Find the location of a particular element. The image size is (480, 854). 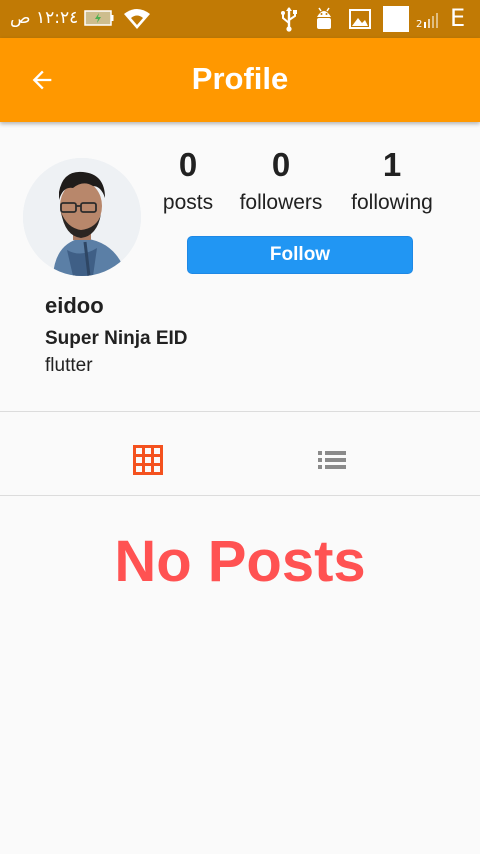

grid-view-button is located at coordinates (148, 460).